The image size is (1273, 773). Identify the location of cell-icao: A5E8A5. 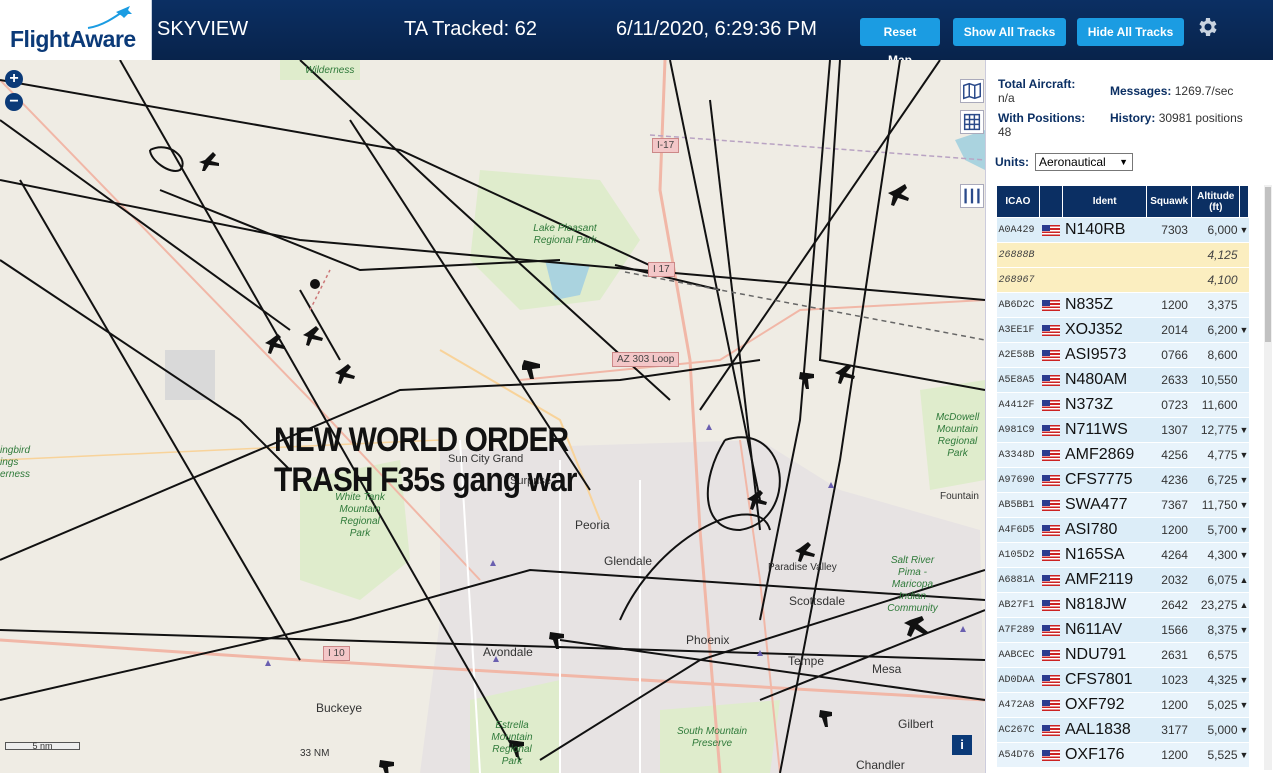
(1018, 380).